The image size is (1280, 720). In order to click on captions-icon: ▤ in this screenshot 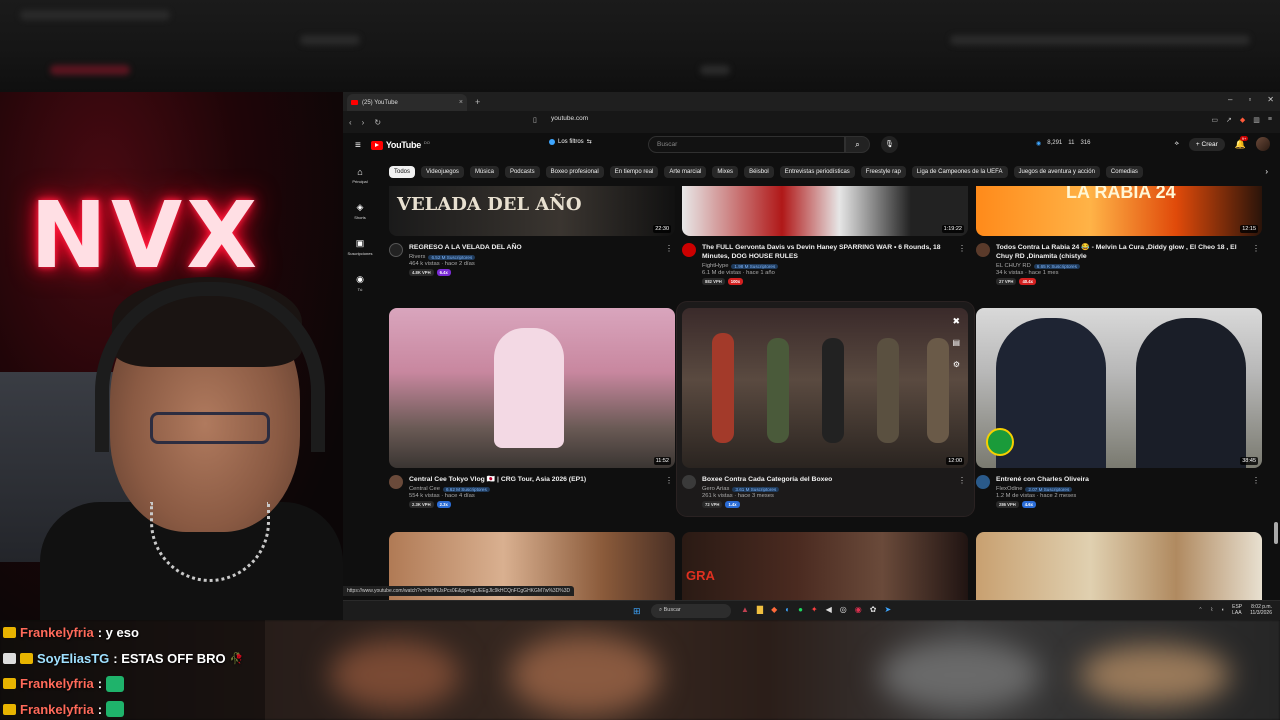, I will do `click(956, 342)`.